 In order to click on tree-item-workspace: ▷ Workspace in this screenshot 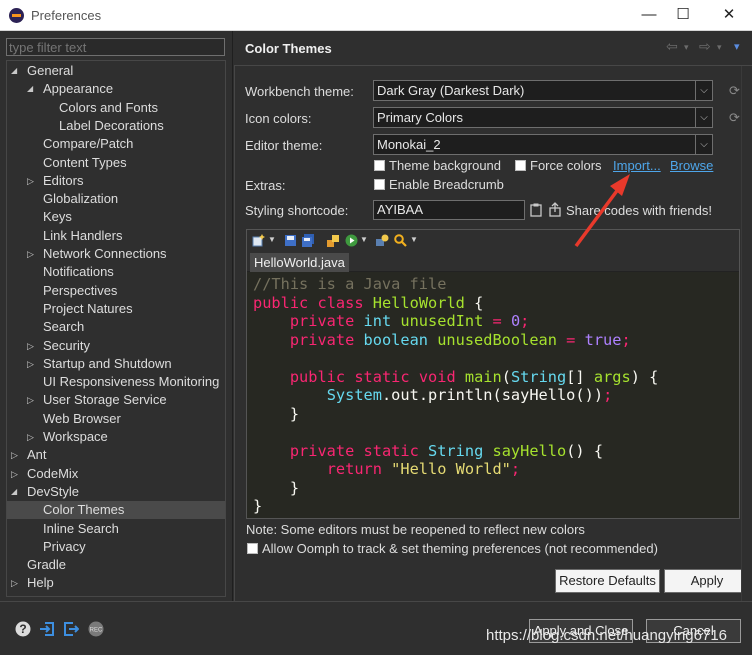, I will do `click(116, 437)`.